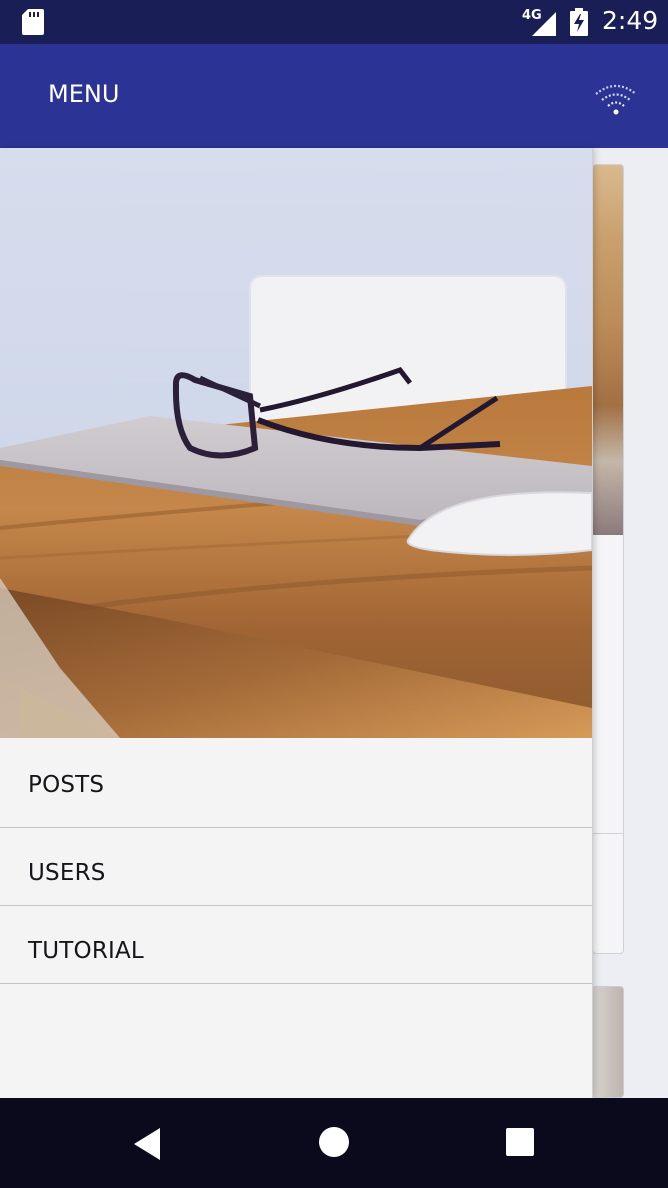 This screenshot has width=668, height=1188. I want to click on wifi-icon, so click(616, 103).